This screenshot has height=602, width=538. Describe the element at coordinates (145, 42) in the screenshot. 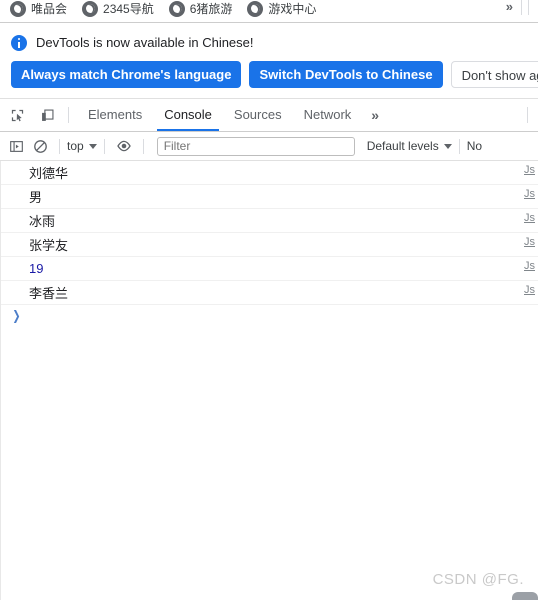

I see `notification-message: DevTools is now available in Chinese!` at that location.